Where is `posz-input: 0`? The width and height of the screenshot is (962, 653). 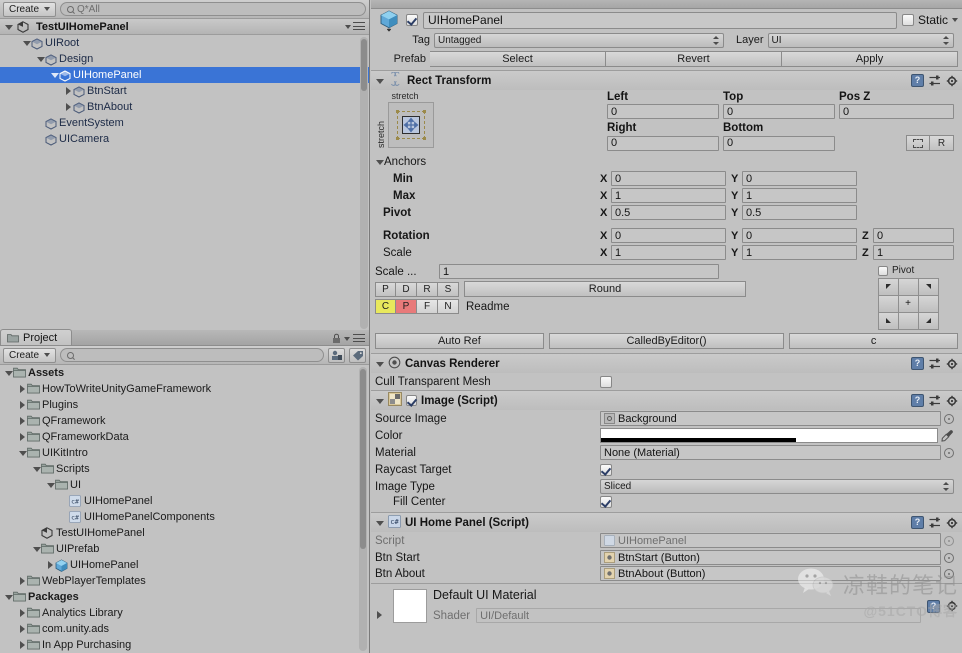 posz-input: 0 is located at coordinates (896, 111).